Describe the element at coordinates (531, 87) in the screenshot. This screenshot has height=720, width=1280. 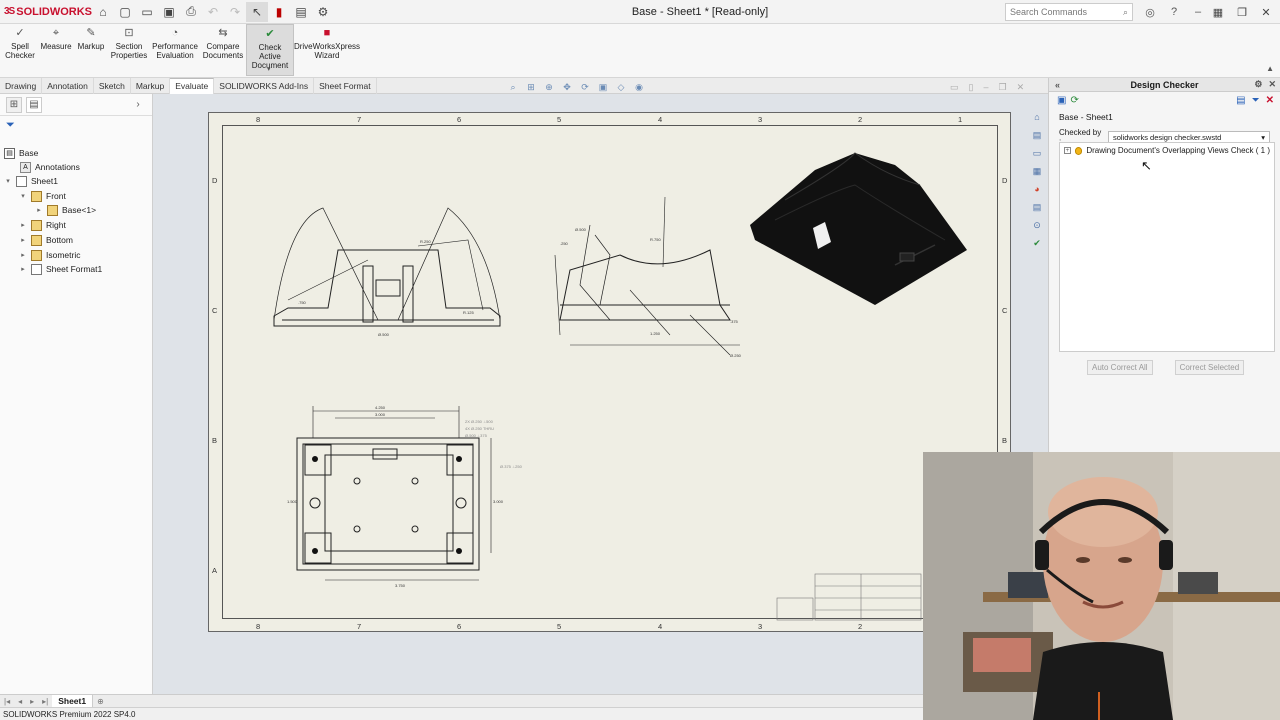
I see `zoom-area-icon: ⊞` at that location.